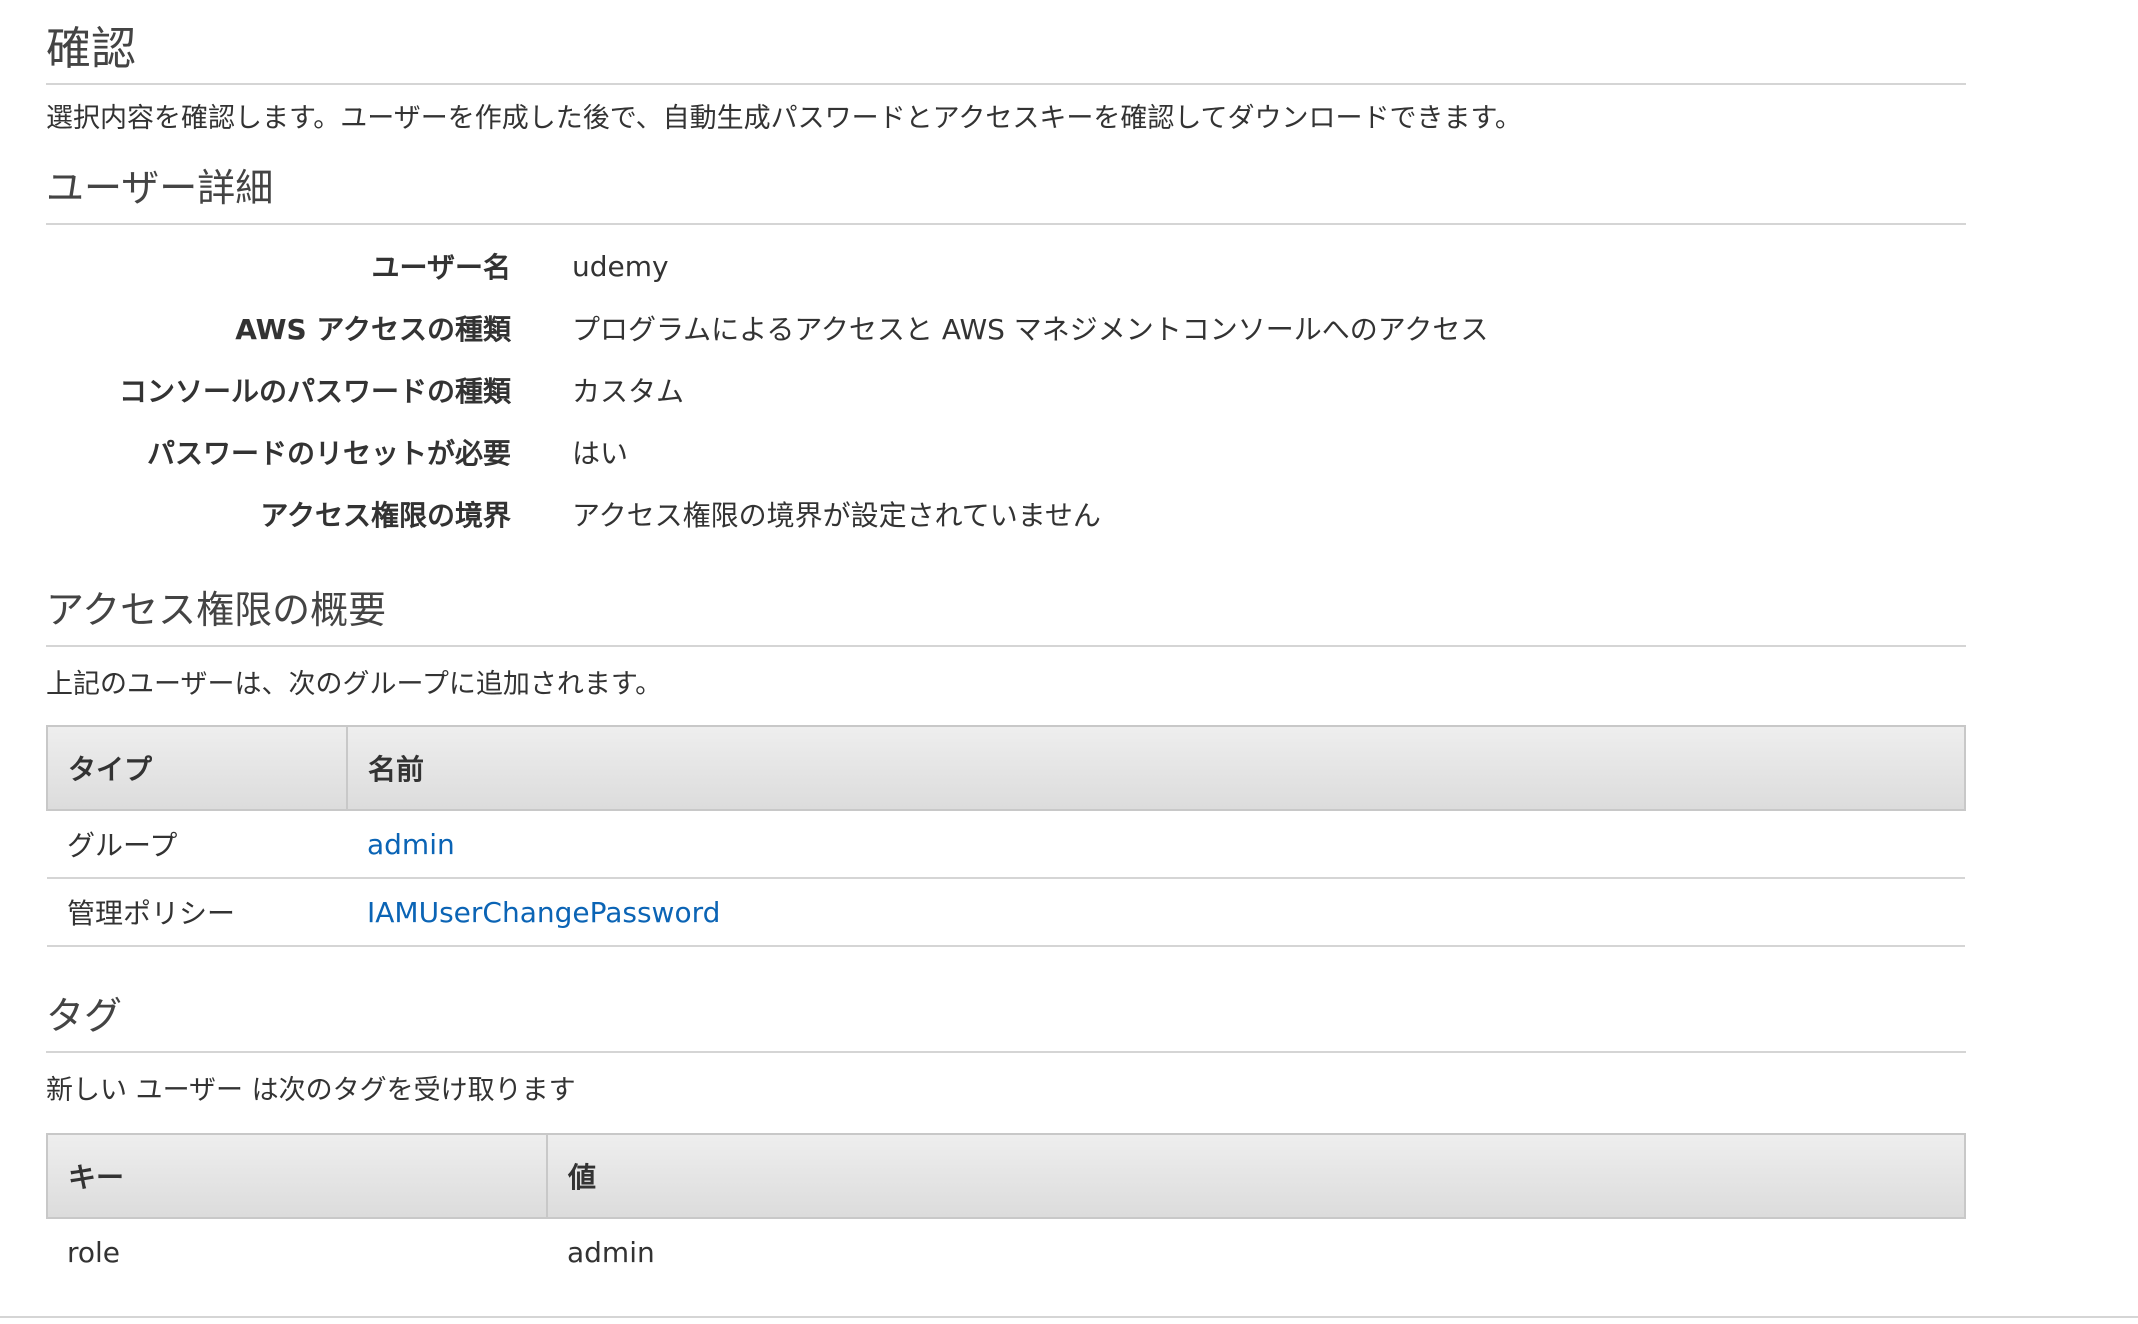  What do you see at coordinates (314, 391) in the screenshot?
I see `detail-label: コンソールのパスワードの種類` at bounding box center [314, 391].